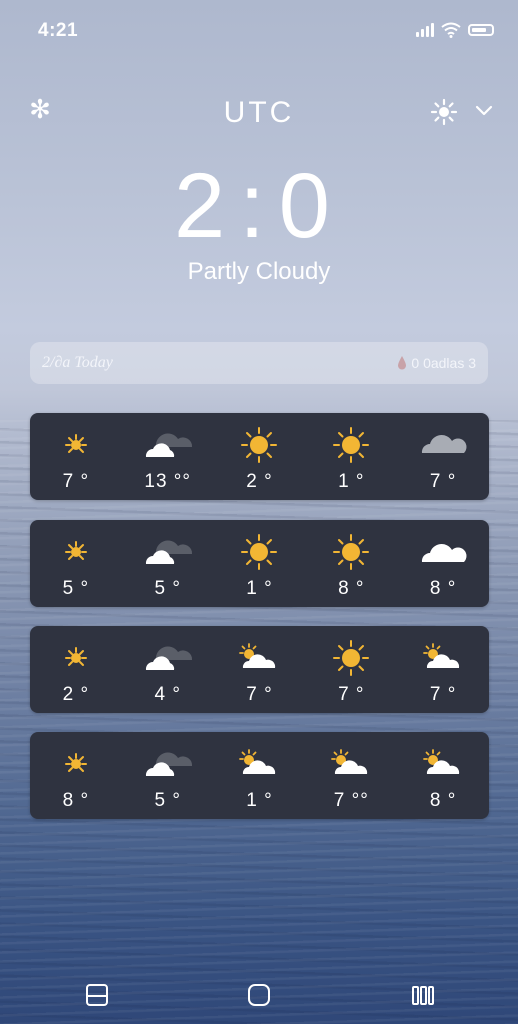  I want to click on recents-nav-icon, so click(423, 995).